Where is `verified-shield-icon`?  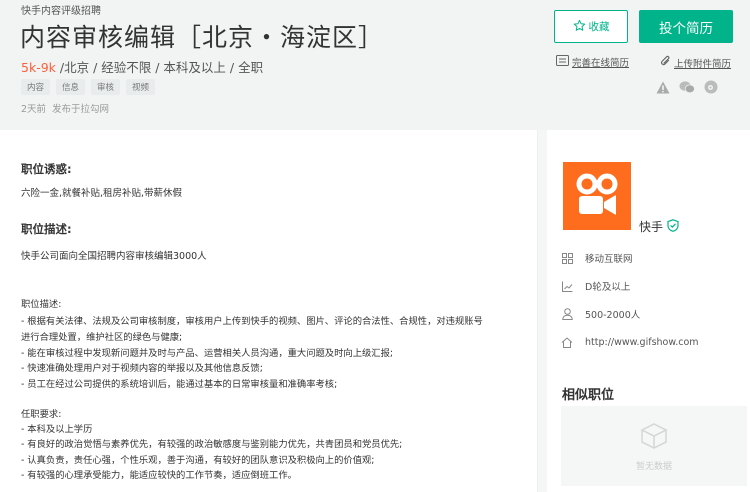 verified-shield-icon is located at coordinates (673, 226).